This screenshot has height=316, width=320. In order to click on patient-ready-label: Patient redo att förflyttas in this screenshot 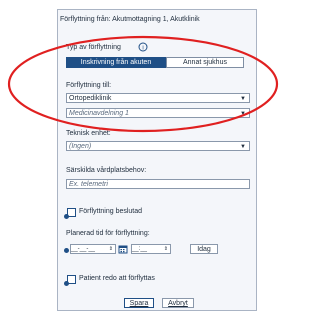, I will do `click(117, 278)`.